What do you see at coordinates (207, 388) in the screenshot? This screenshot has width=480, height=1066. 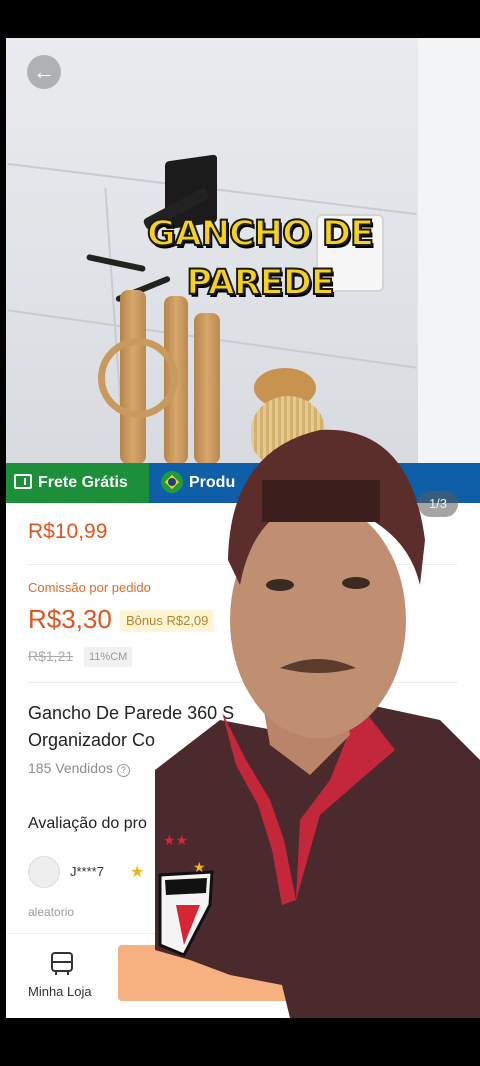 I see `wooden-spatula` at bounding box center [207, 388].